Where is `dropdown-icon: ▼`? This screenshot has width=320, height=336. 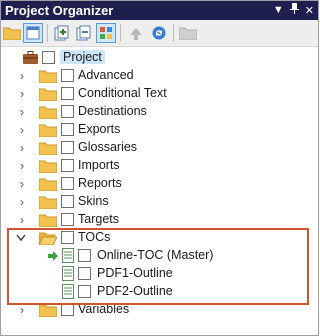
dropdown-icon: ▼ is located at coordinates (278, 10).